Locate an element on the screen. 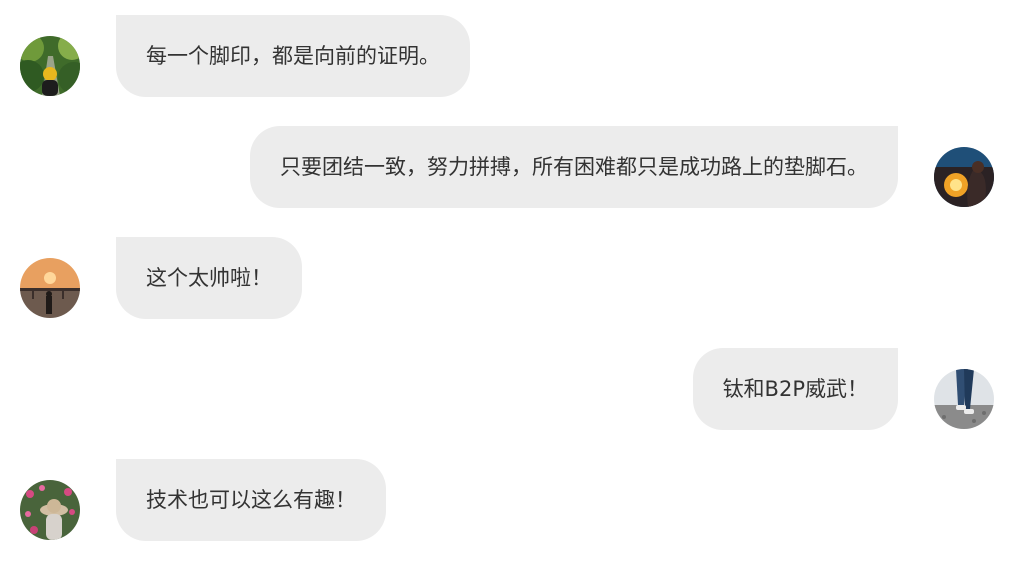  fire-night-avatar-image is located at coordinates (964, 177).